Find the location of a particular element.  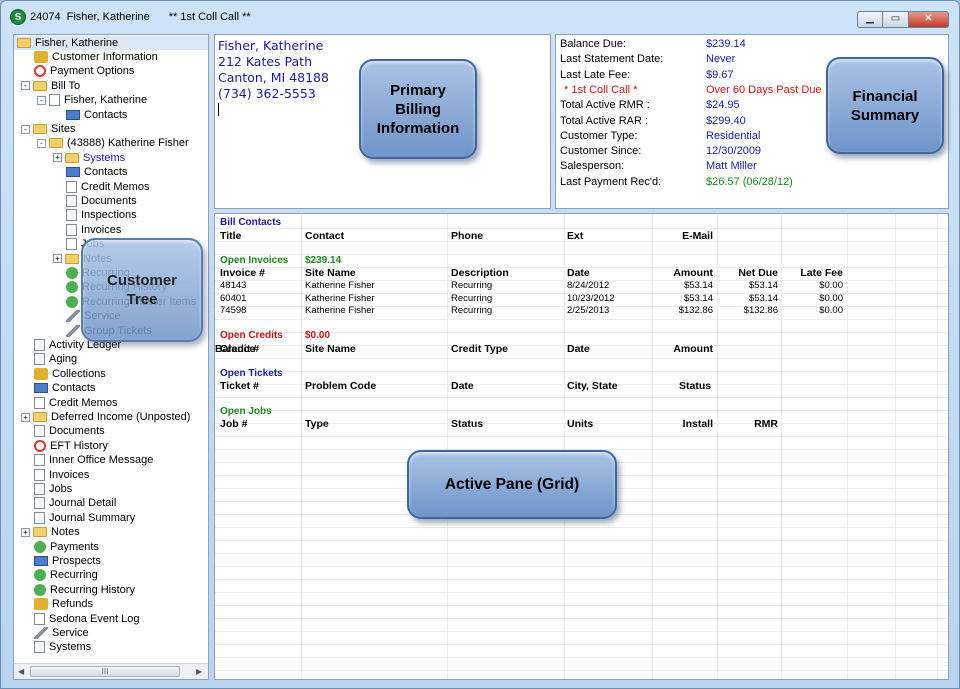

tree-item: + Deferred Income (Unposted) is located at coordinates (105, 417).